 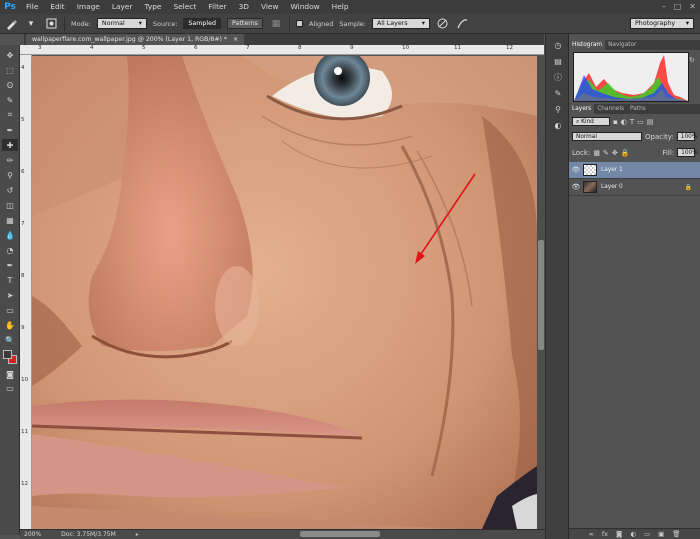 What do you see at coordinates (10, 85) in the screenshot?
I see `lasso-tool-icon: ʘ` at bounding box center [10, 85].